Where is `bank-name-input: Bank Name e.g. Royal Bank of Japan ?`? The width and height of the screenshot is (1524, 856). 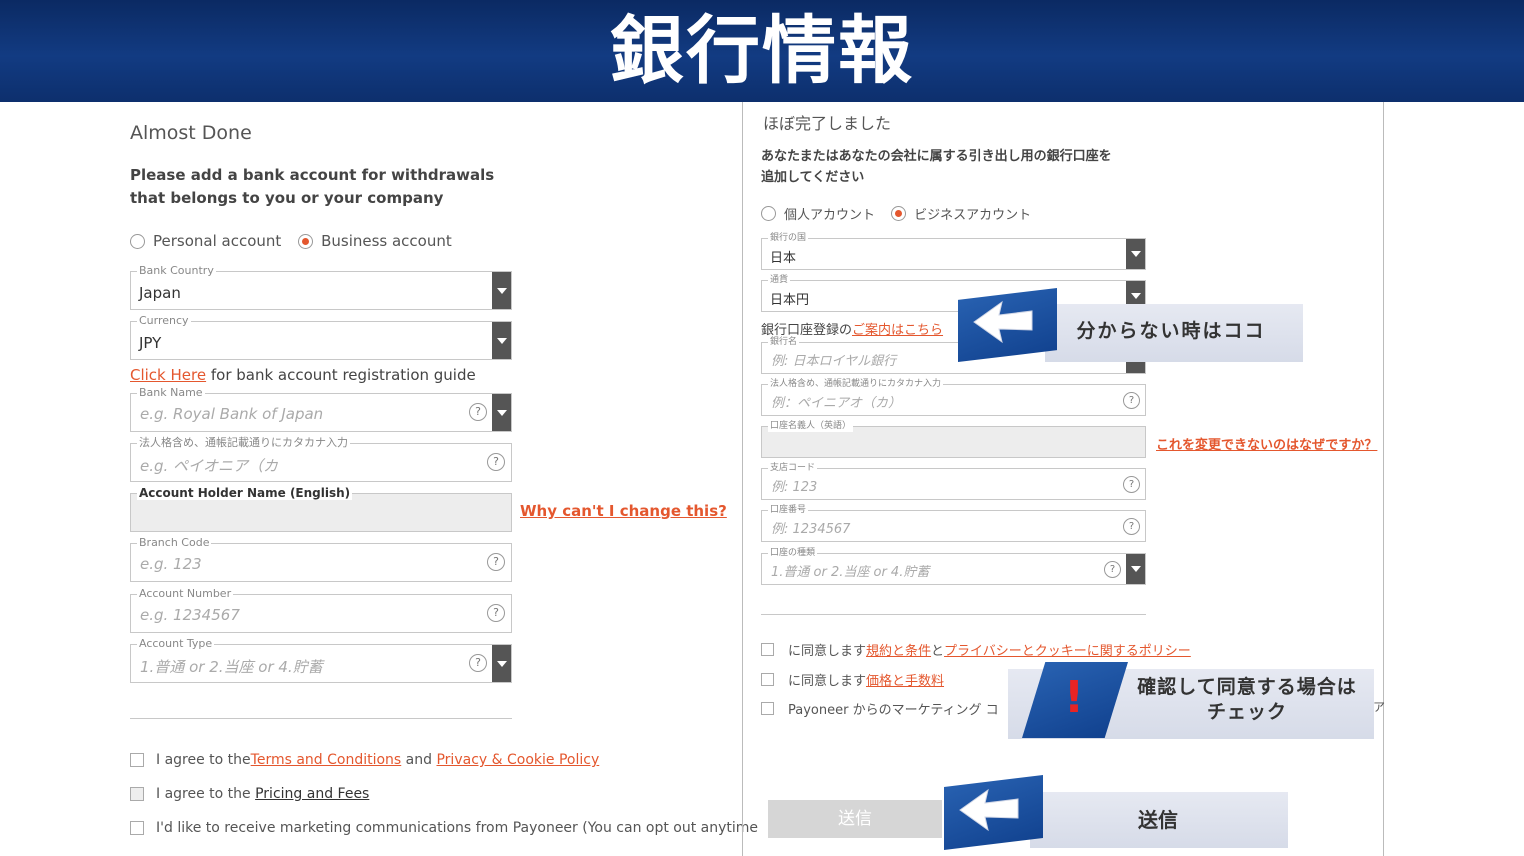
bank-name-input: Bank Name e.g. Royal Bank of Japan ? is located at coordinates (321, 409).